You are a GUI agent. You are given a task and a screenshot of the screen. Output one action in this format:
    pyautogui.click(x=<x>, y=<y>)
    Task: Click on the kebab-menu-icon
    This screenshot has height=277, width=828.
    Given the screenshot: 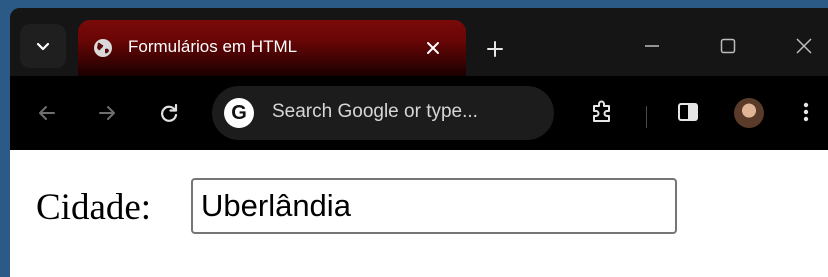 What is the action you would take?
    pyautogui.click(x=806, y=112)
    